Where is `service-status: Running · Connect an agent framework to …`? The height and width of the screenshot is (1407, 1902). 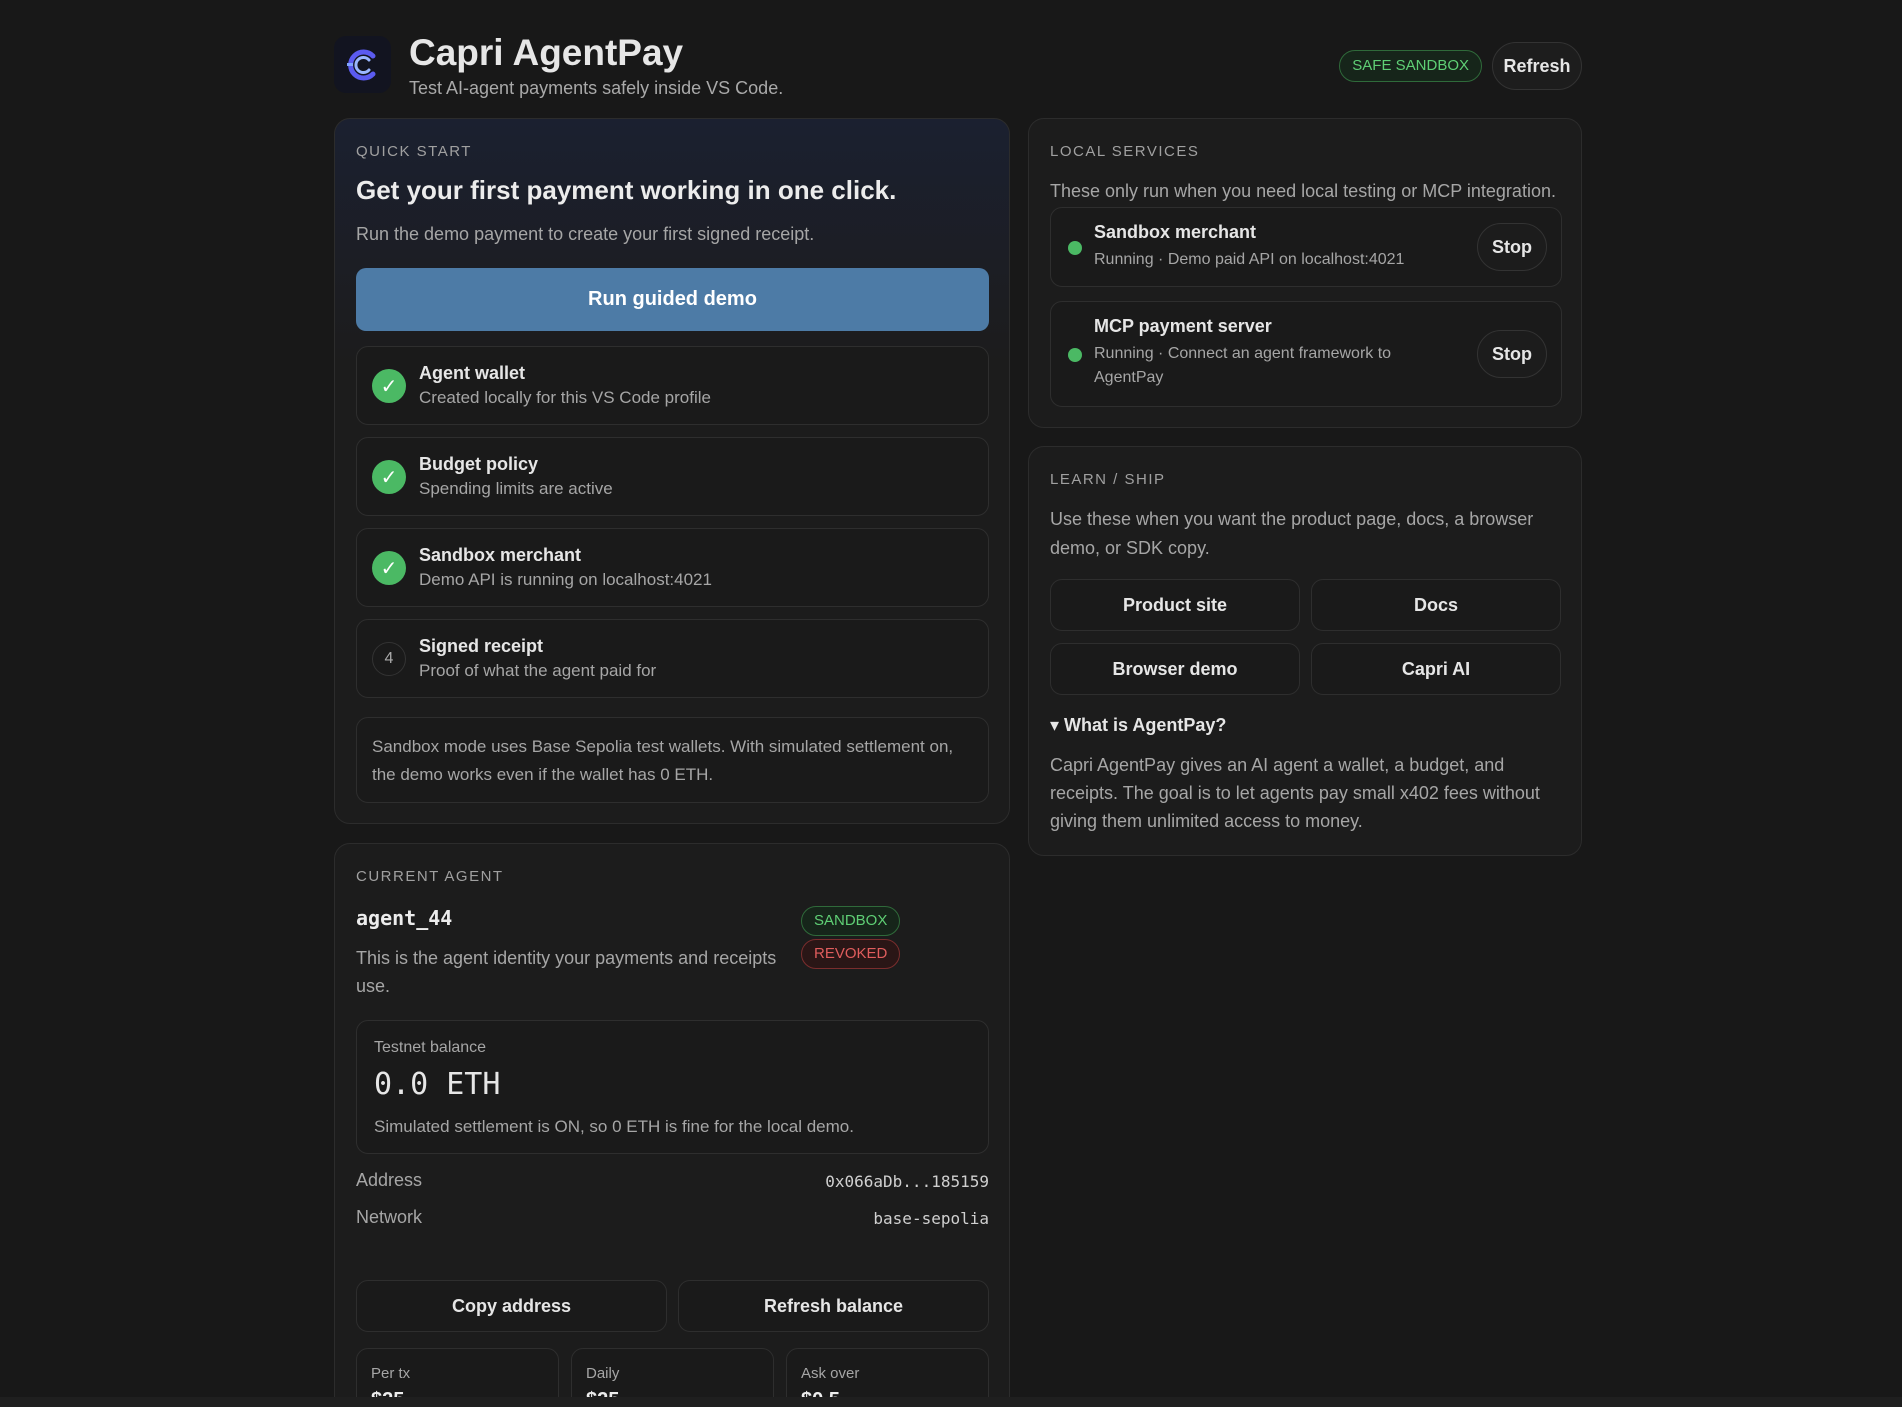
service-status: Running · Connect an agent framework to … is located at coordinates (1243, 365).